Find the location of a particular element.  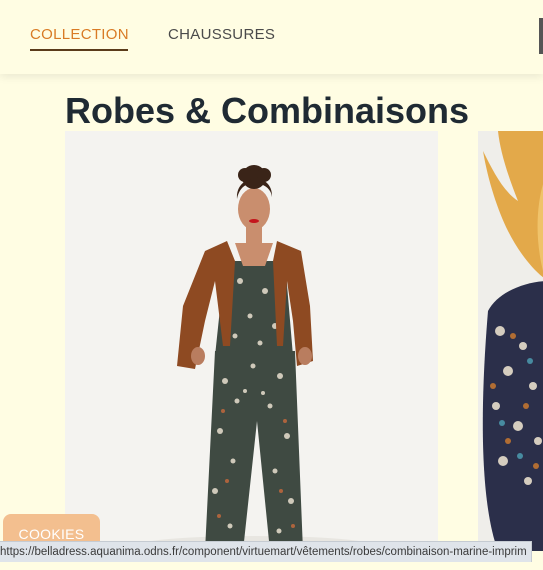

nav-overflow-edge is located at coordinates (541, 36).